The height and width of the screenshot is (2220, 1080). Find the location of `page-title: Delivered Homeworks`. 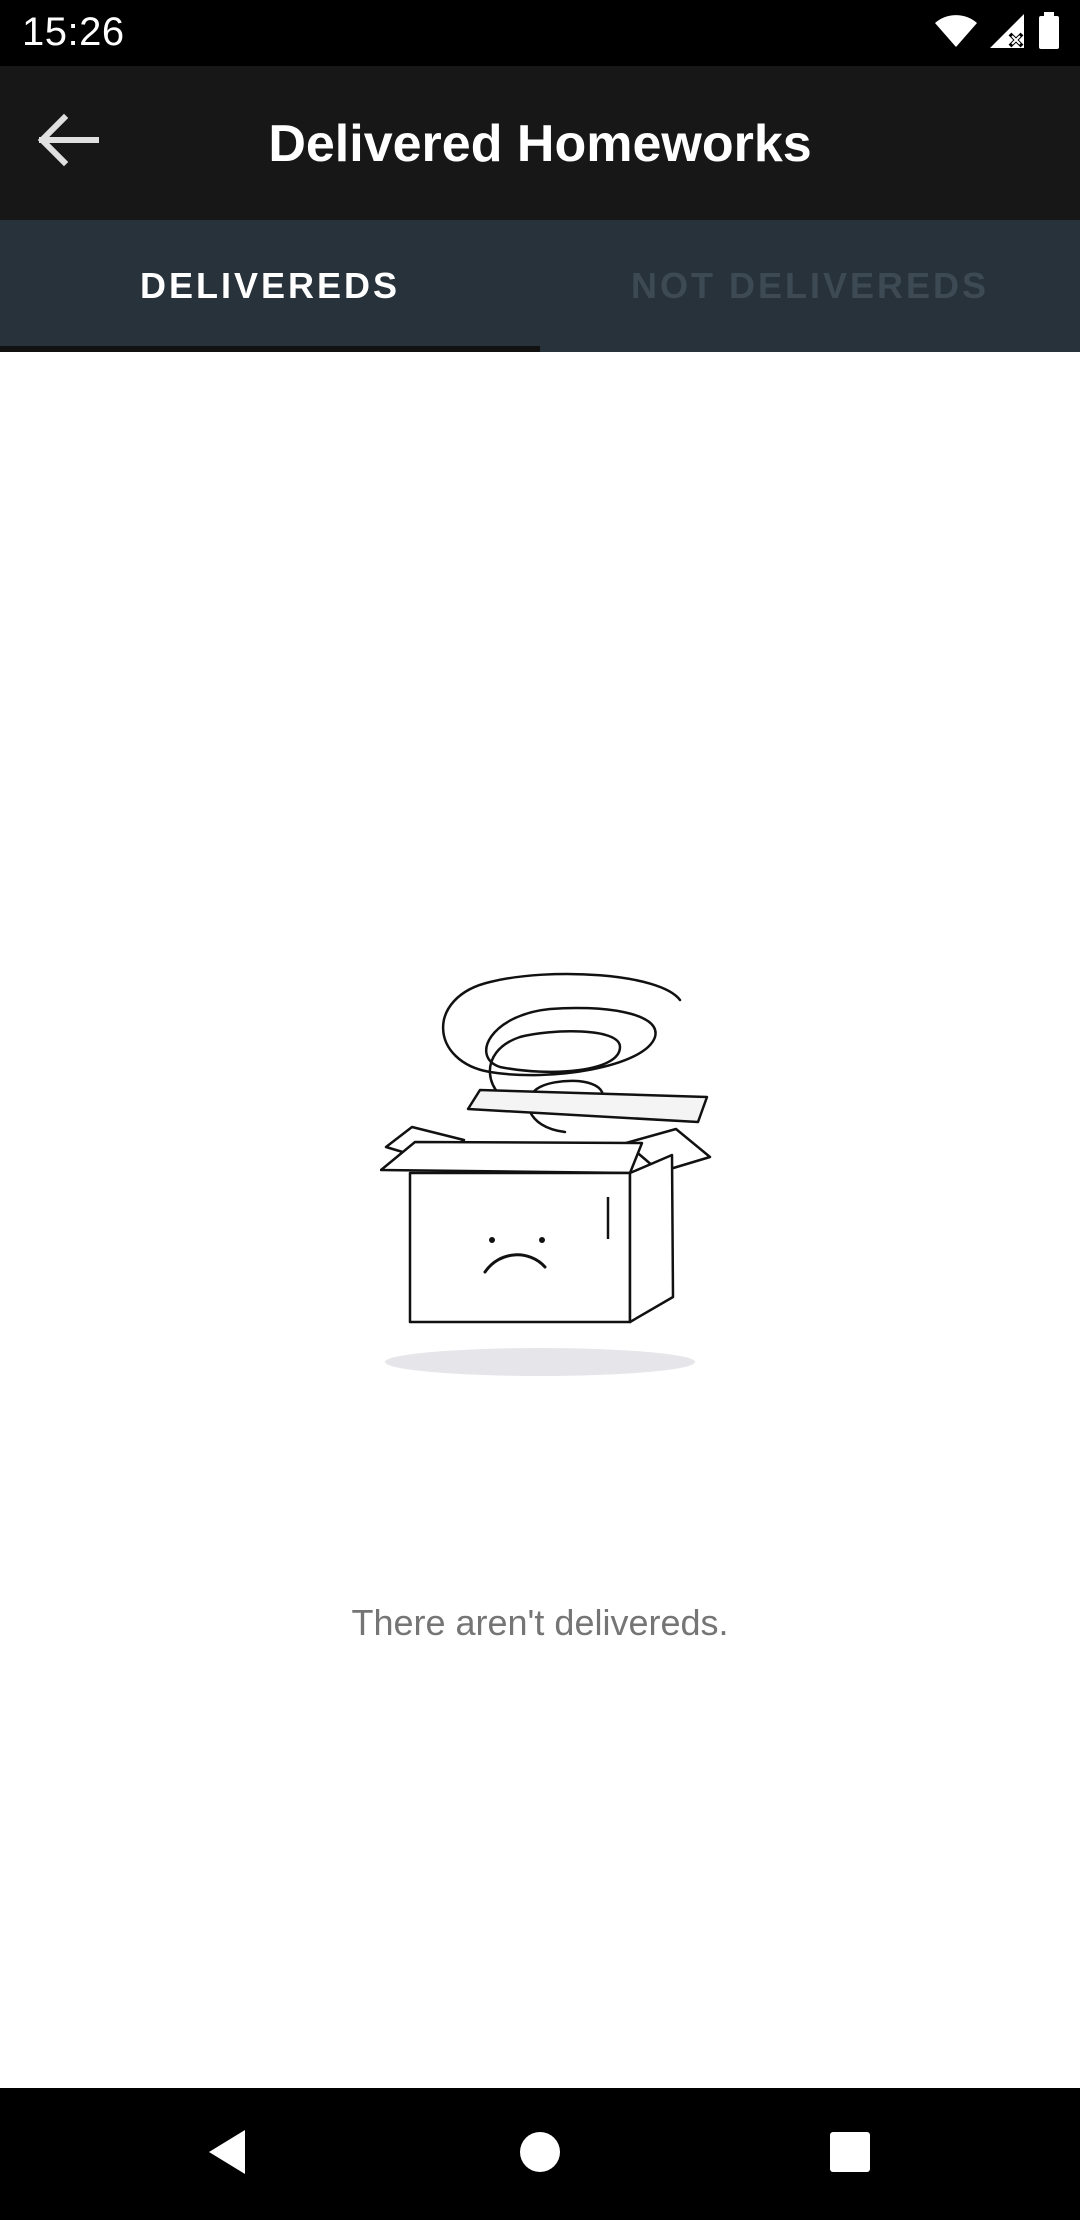

page-title: Delivered Homeworks is located at coordinates (540, 144).